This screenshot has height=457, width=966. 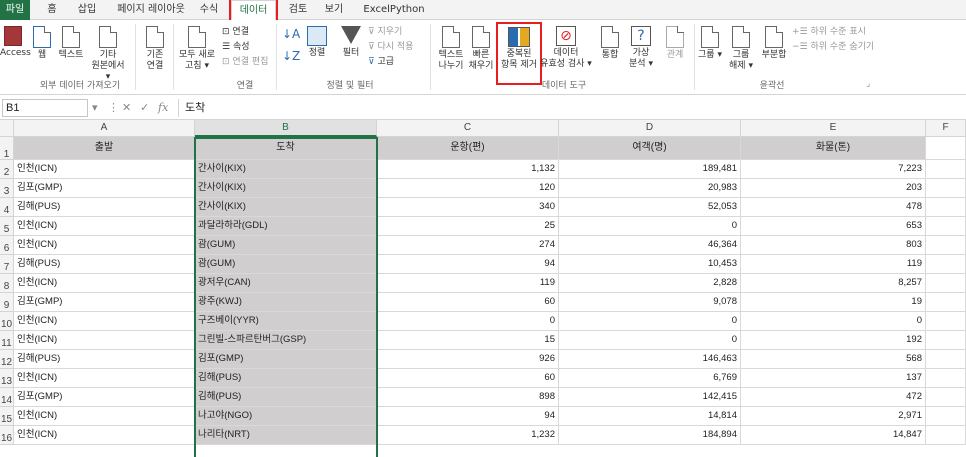 What do you see at coordinates (468, 148) in the screenshot?
I see `header-cell: 운항(편)` at bounding box center [468, 148].